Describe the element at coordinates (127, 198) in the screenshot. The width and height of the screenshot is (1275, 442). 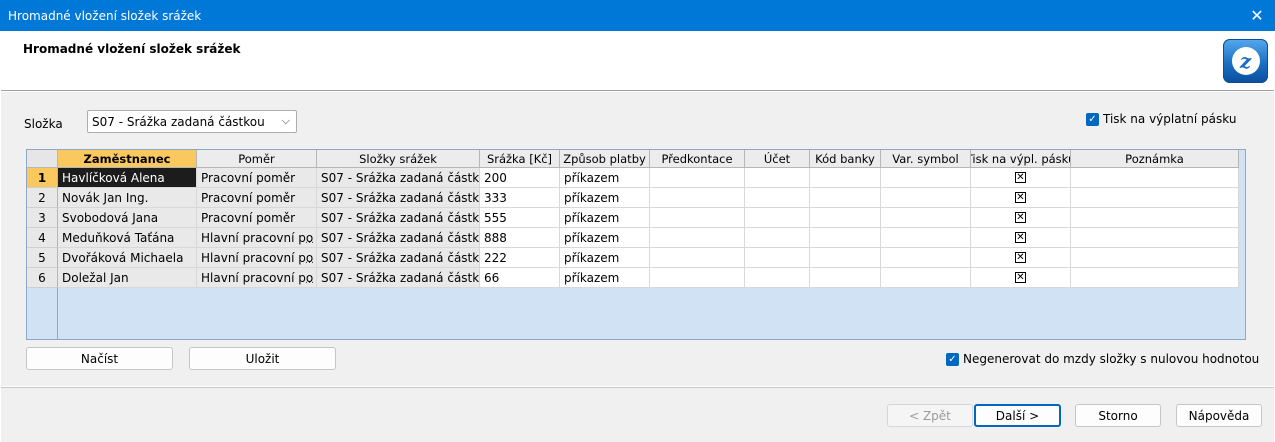
I see `cell-zamestnanec: Novák Jan Ing.` at that location.